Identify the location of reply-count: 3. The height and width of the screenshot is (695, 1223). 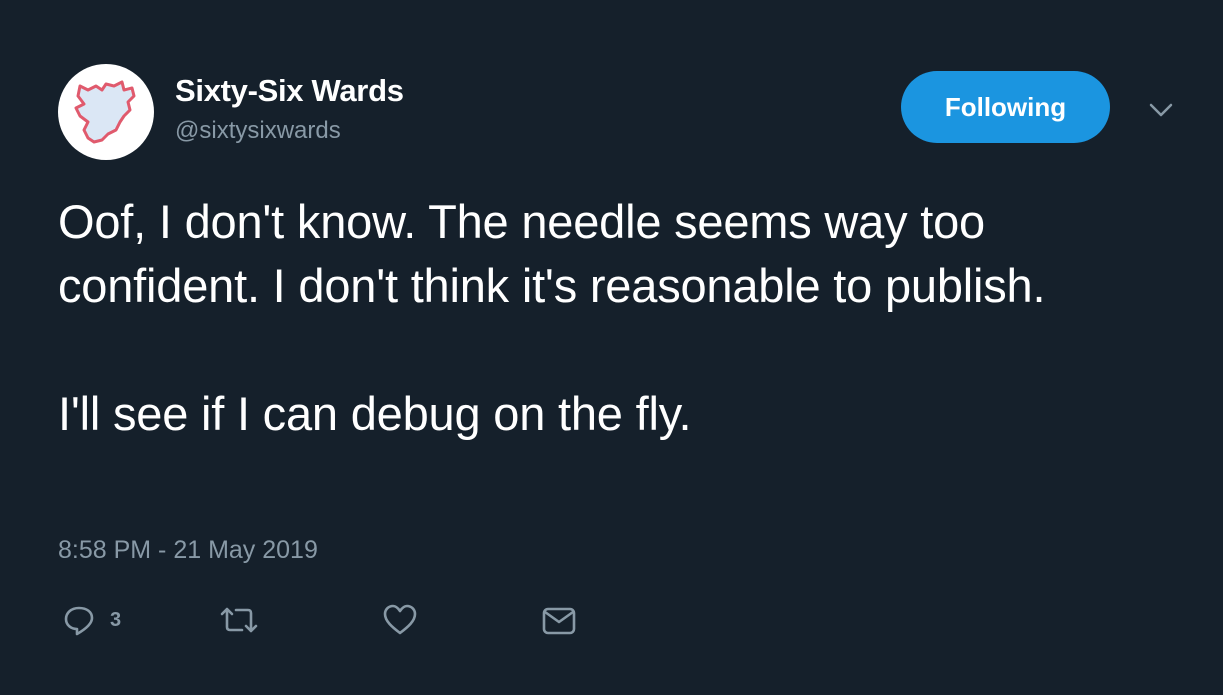
(116, 620).